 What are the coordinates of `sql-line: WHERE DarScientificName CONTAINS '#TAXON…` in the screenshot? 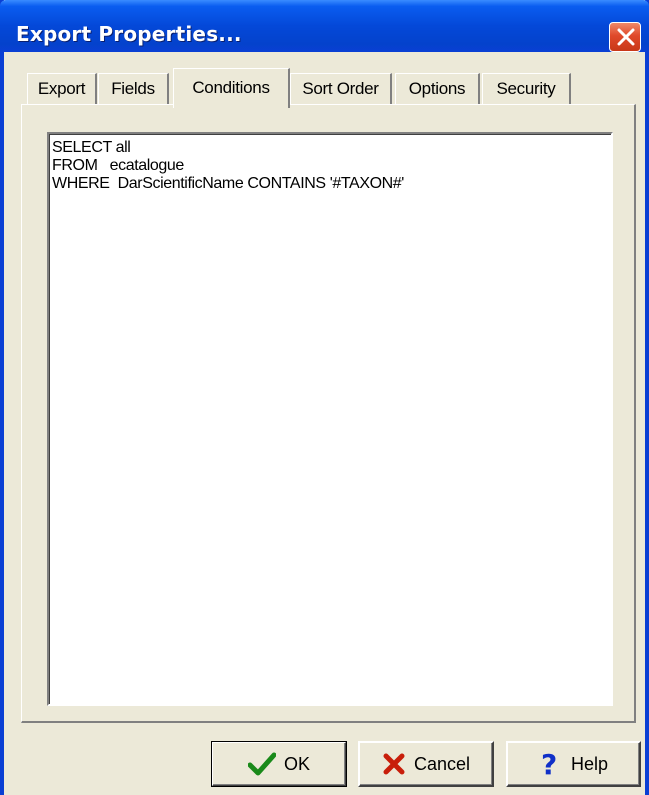 It's located at (228, 183).